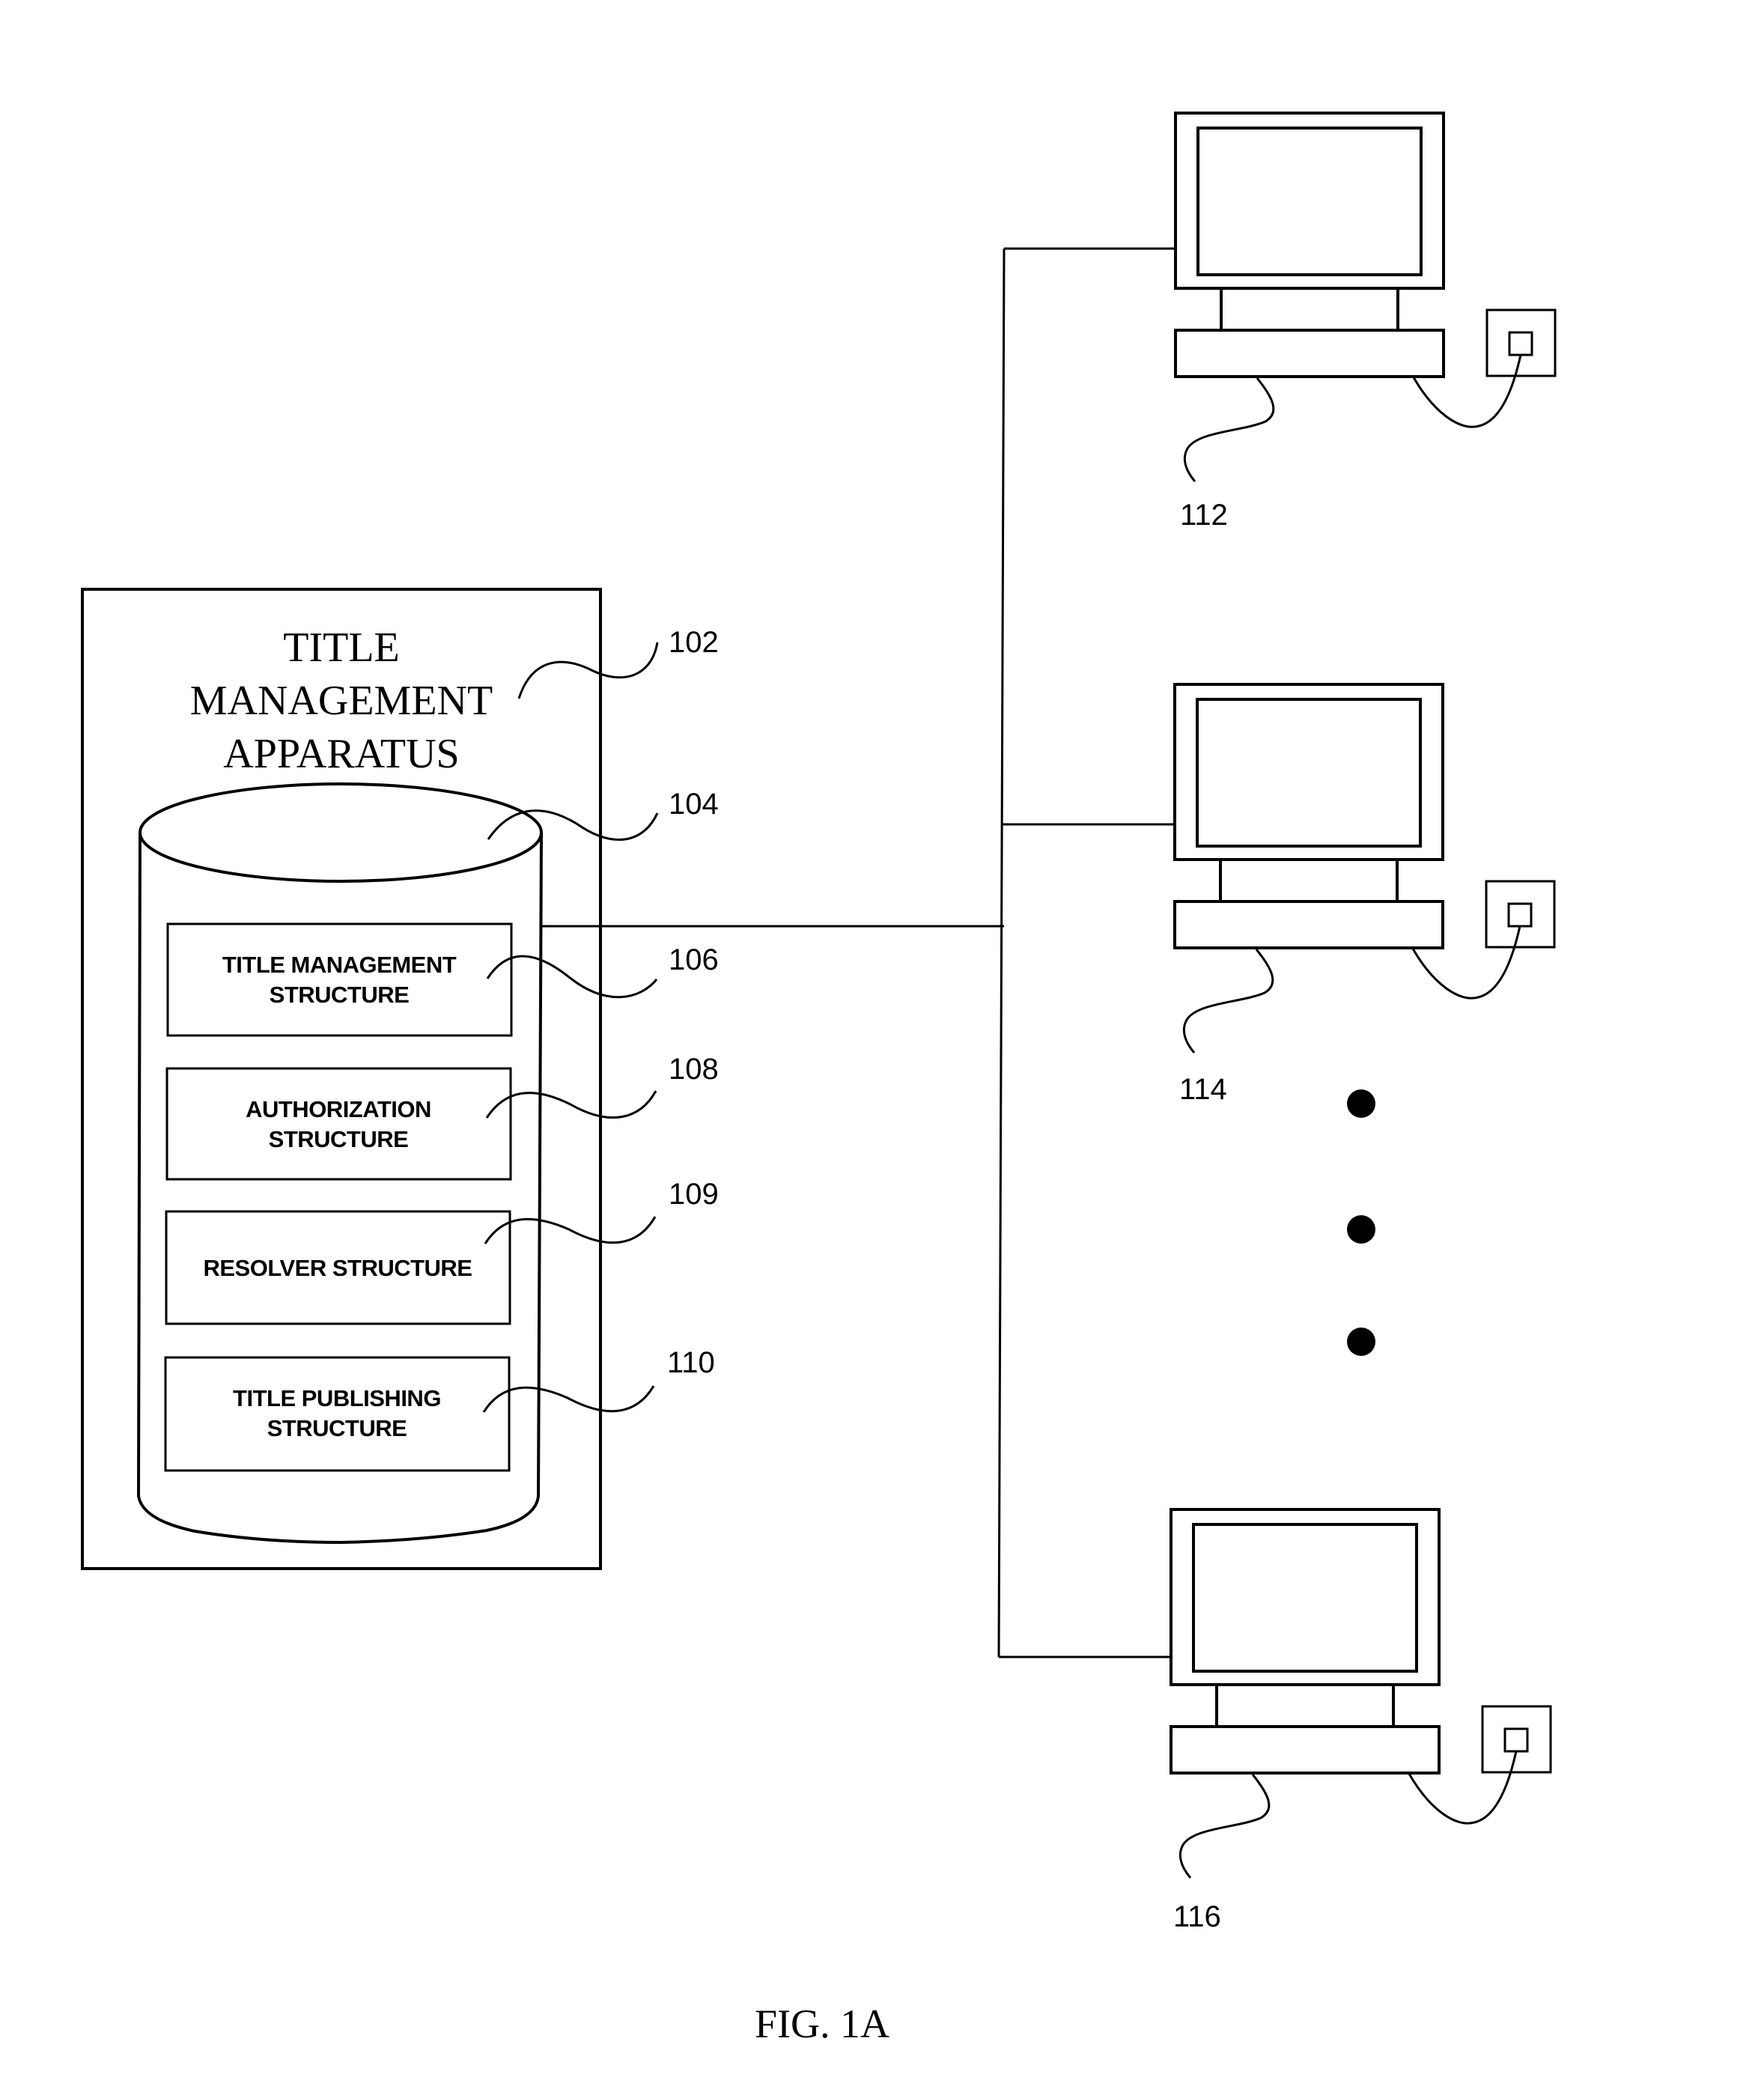 Image resolution: width=1764 pixels, height=2074 pixels. What do you see at coordinates (822, 2023) in the screenshot?
I see `figure-label: FIG. 1A` at bounding box center [822, 2023].